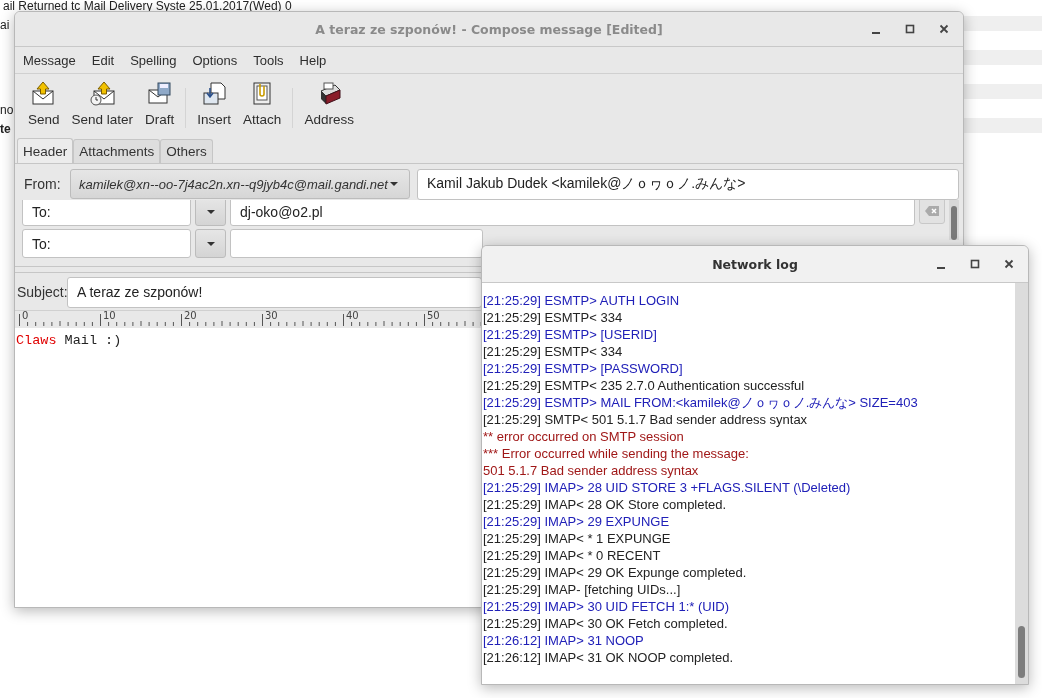  What do you see at coordinates (49, 60) in the screenshot?
I see `menu-item: Message` at bounding box center [49, 60].